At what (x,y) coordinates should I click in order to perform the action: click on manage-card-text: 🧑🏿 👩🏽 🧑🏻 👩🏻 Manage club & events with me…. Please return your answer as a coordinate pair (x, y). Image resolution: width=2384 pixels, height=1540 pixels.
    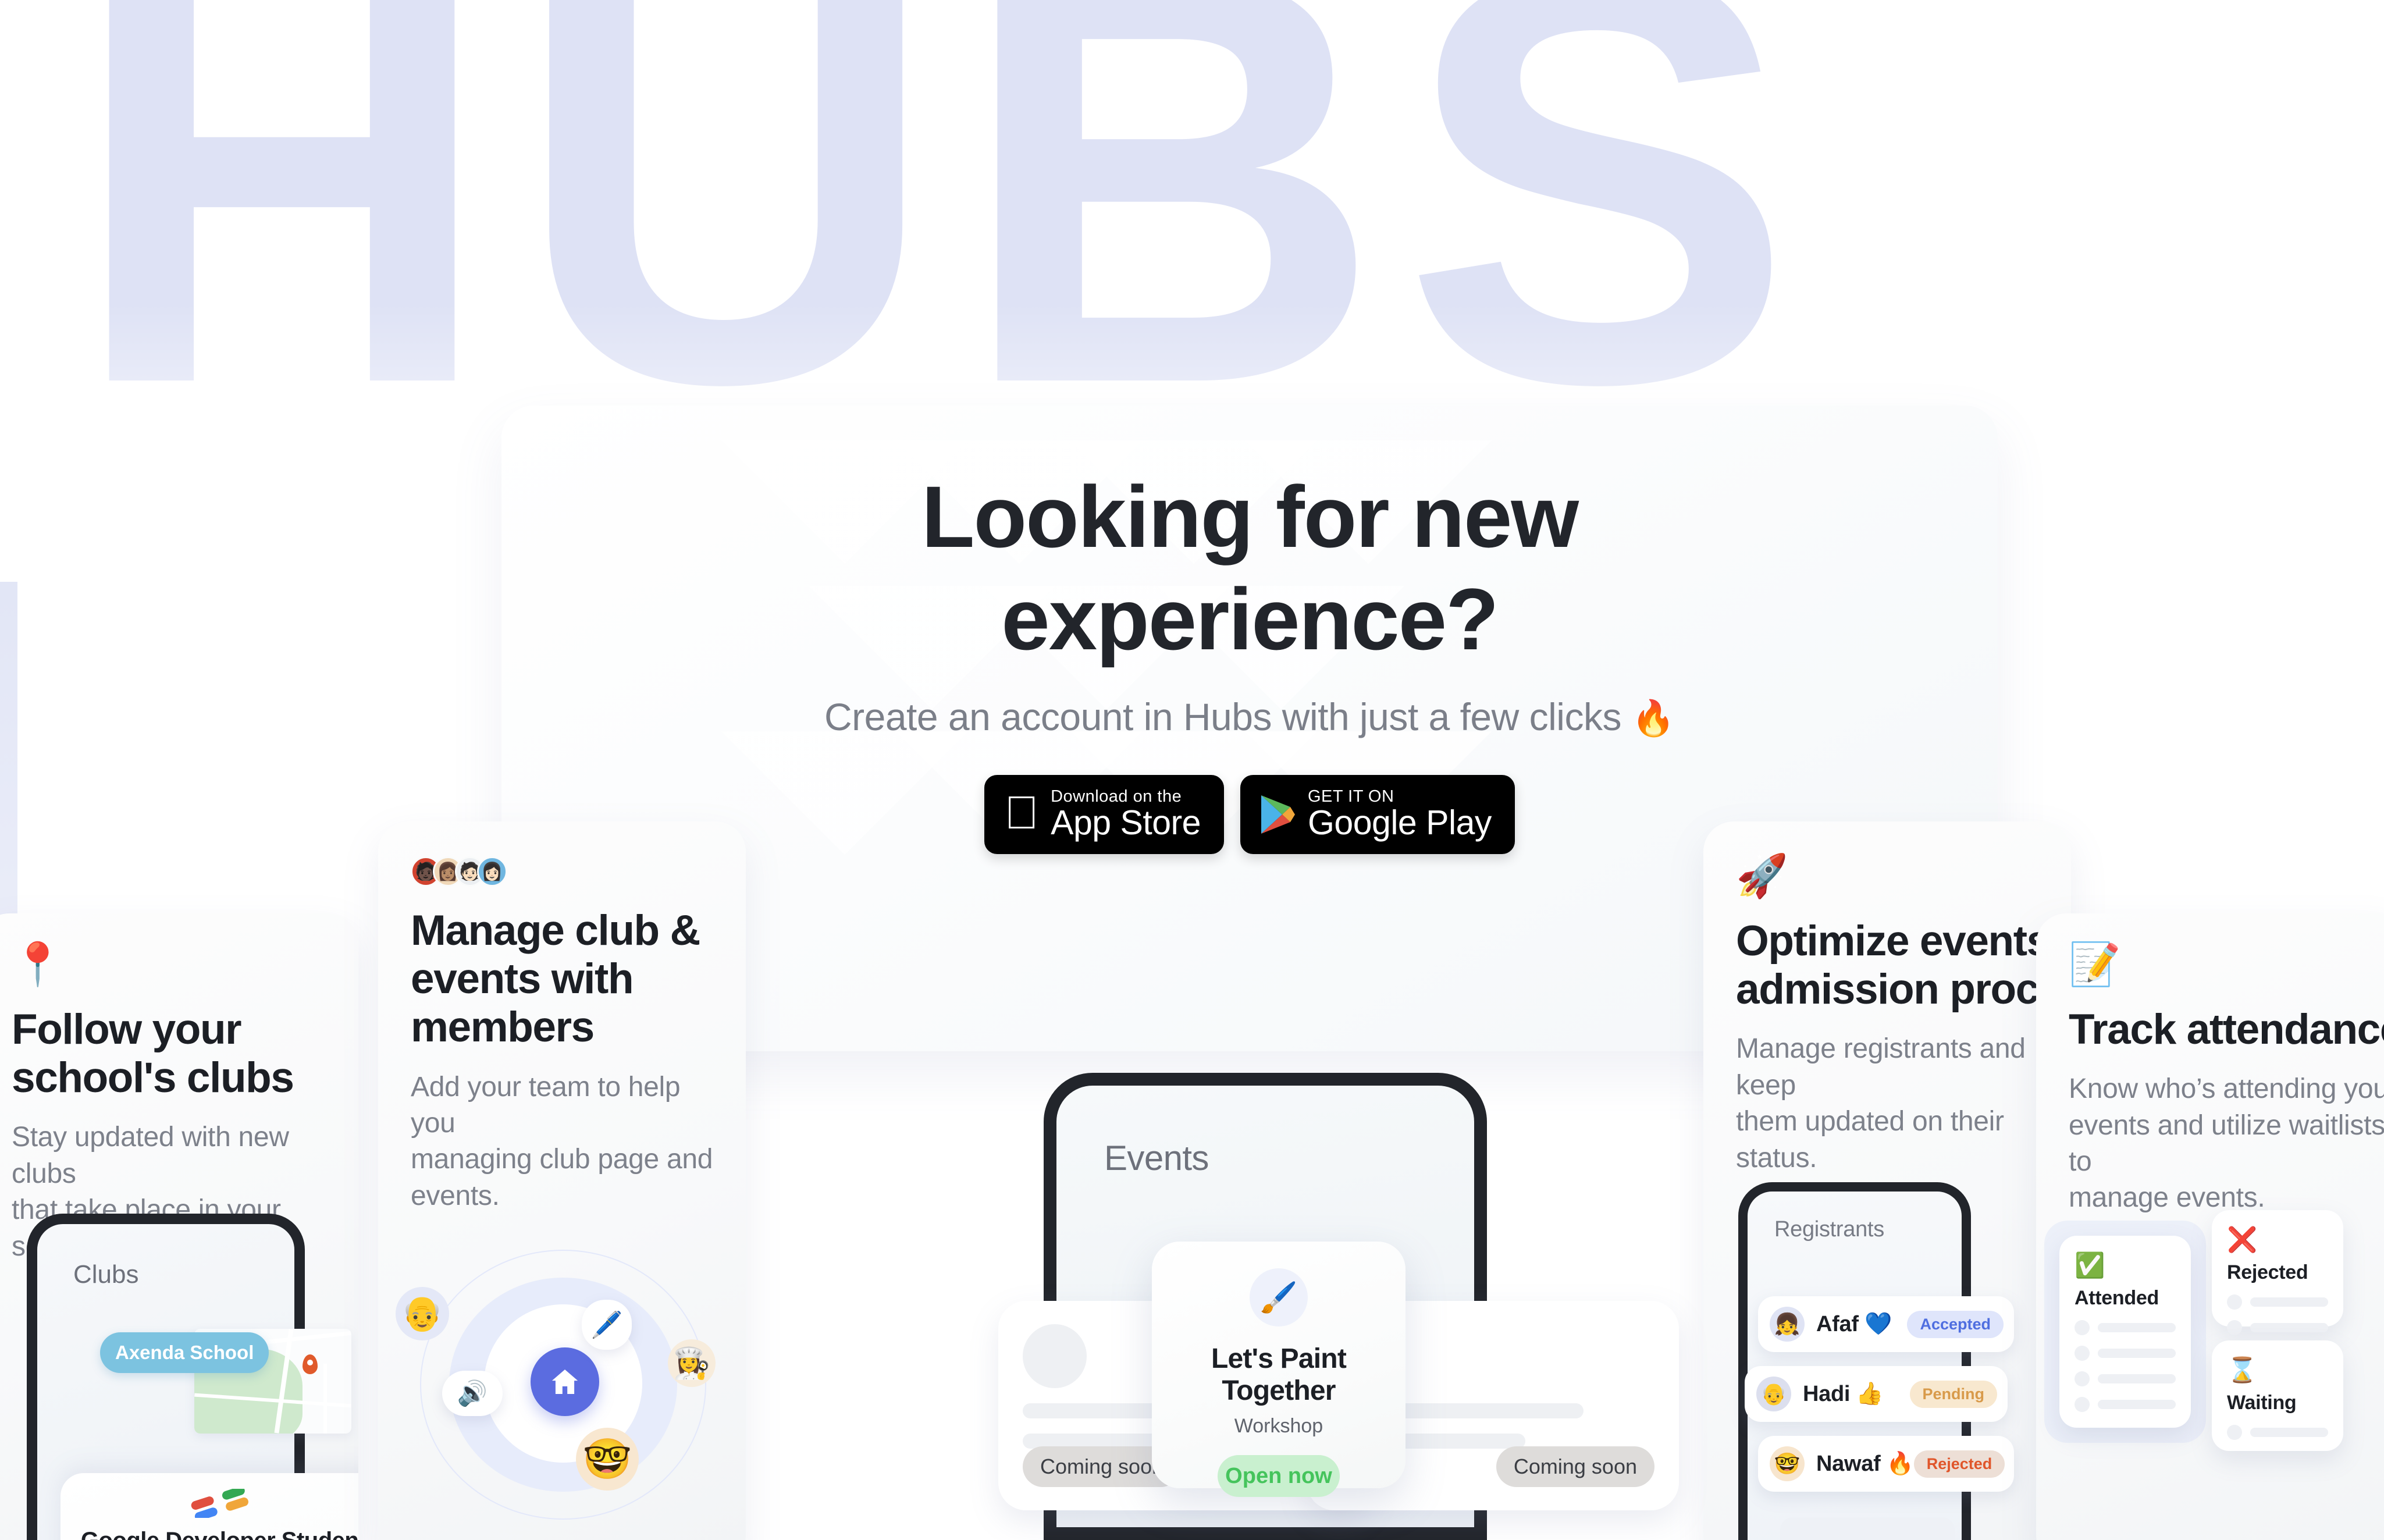
    Looking at the image, I should click on (562, 1017).